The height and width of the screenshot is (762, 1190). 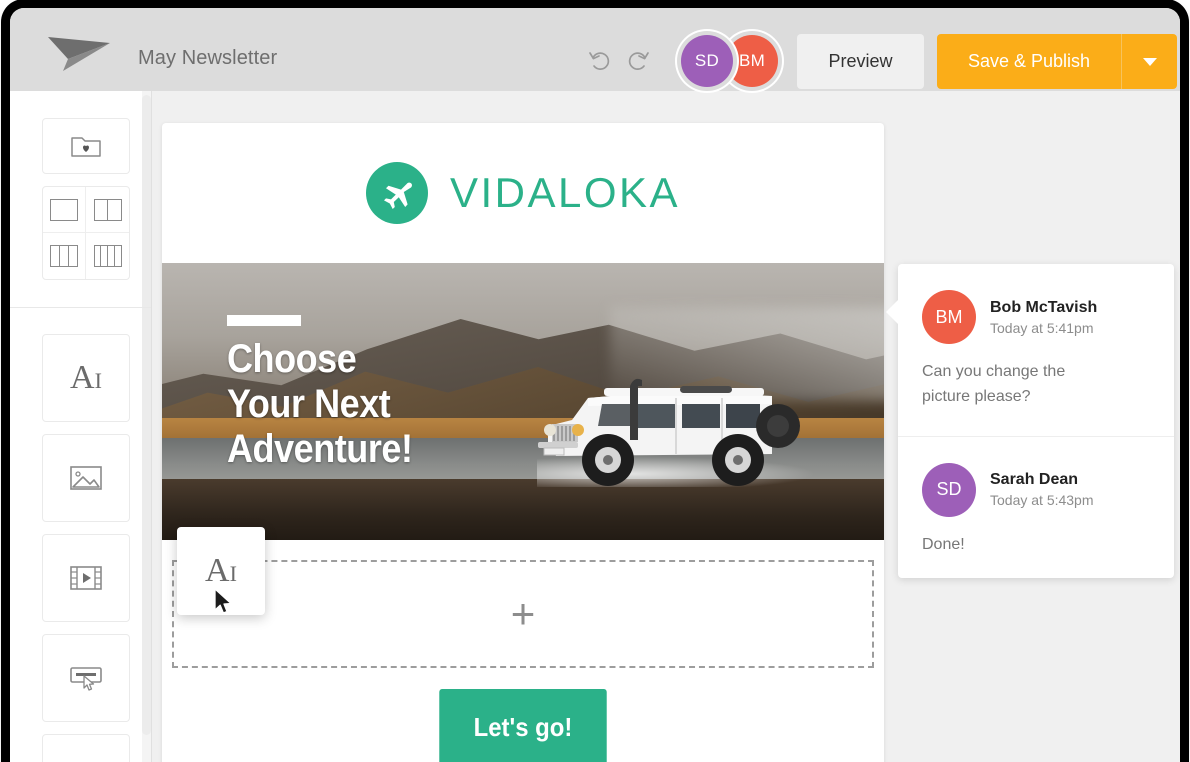 I want to click on undo-icon, so click(x=600, y=61).